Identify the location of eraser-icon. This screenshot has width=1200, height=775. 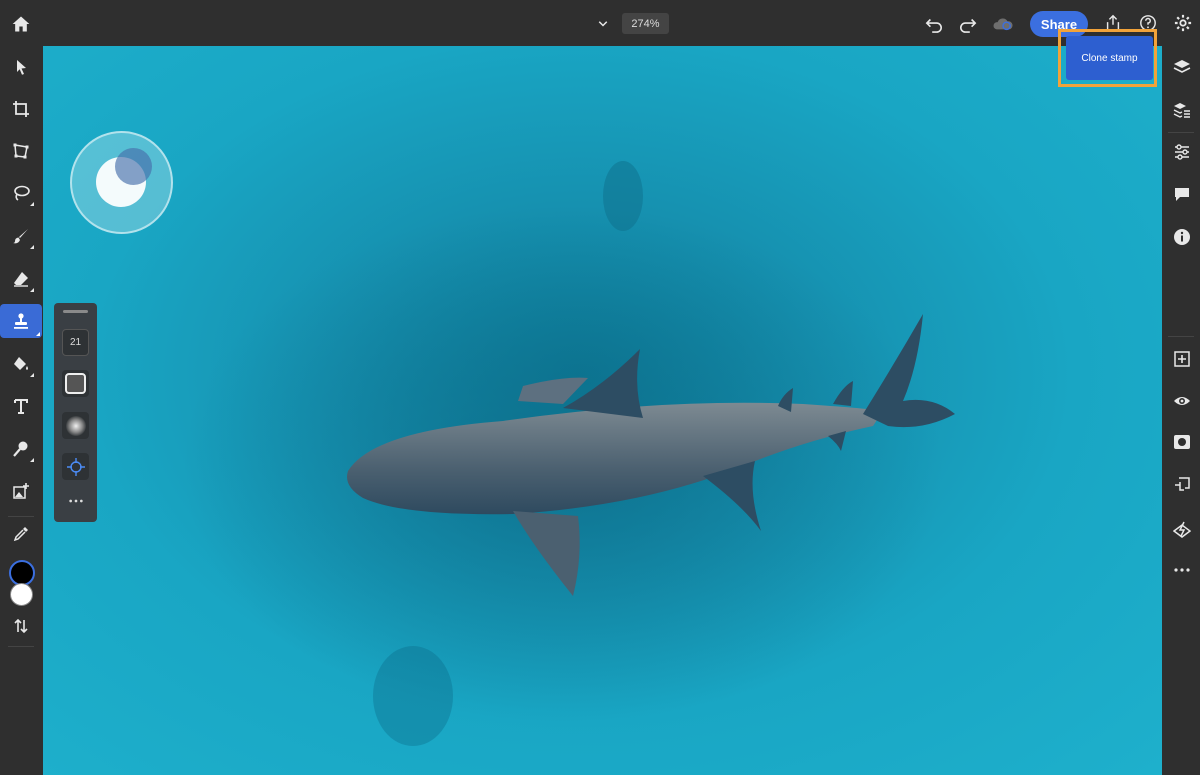
(21, 279).